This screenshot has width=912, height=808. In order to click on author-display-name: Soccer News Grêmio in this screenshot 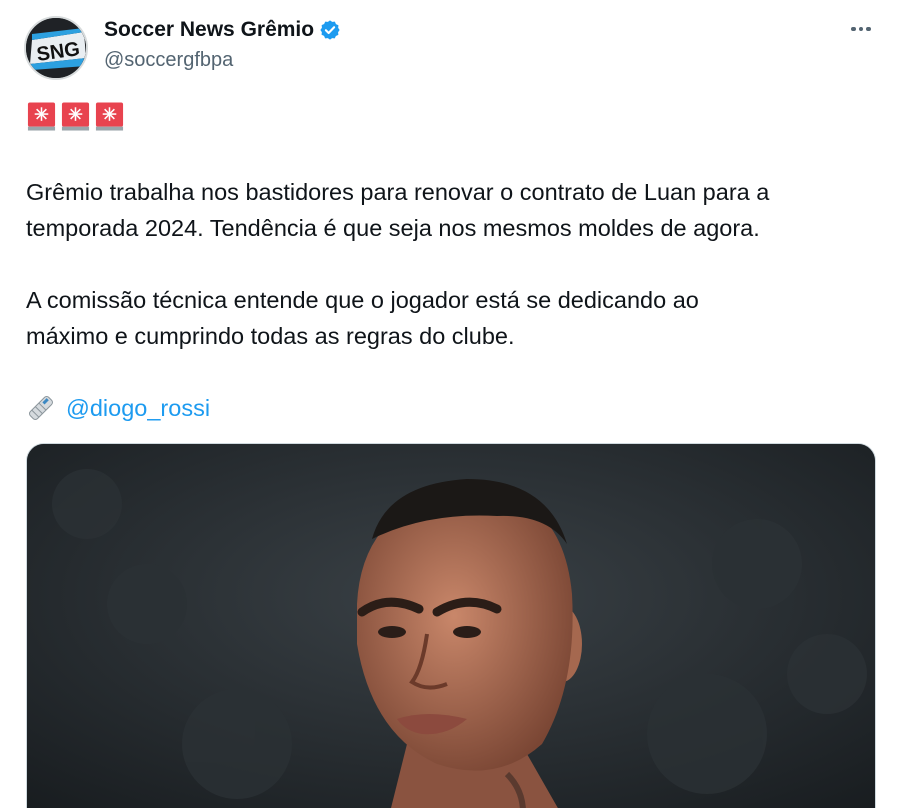, I will do `click(209, 30)`.